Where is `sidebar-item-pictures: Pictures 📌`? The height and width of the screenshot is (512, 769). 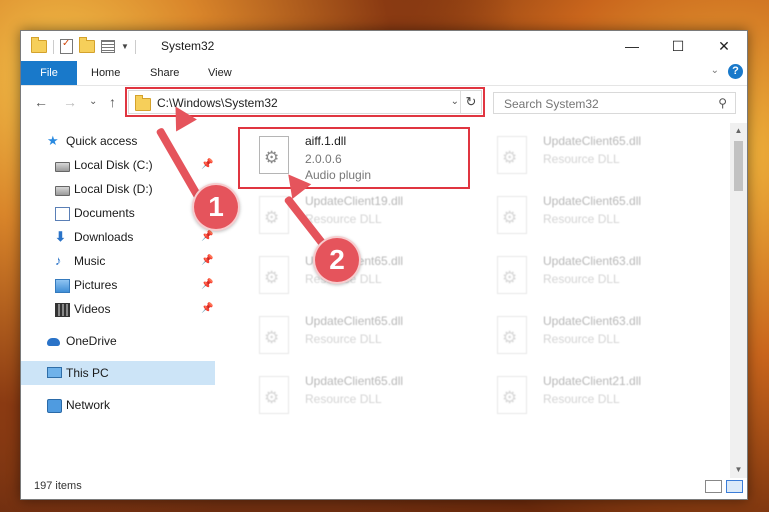 sidebar-item-pictures: Pictures 📌 is located at coordinates (118, 285).